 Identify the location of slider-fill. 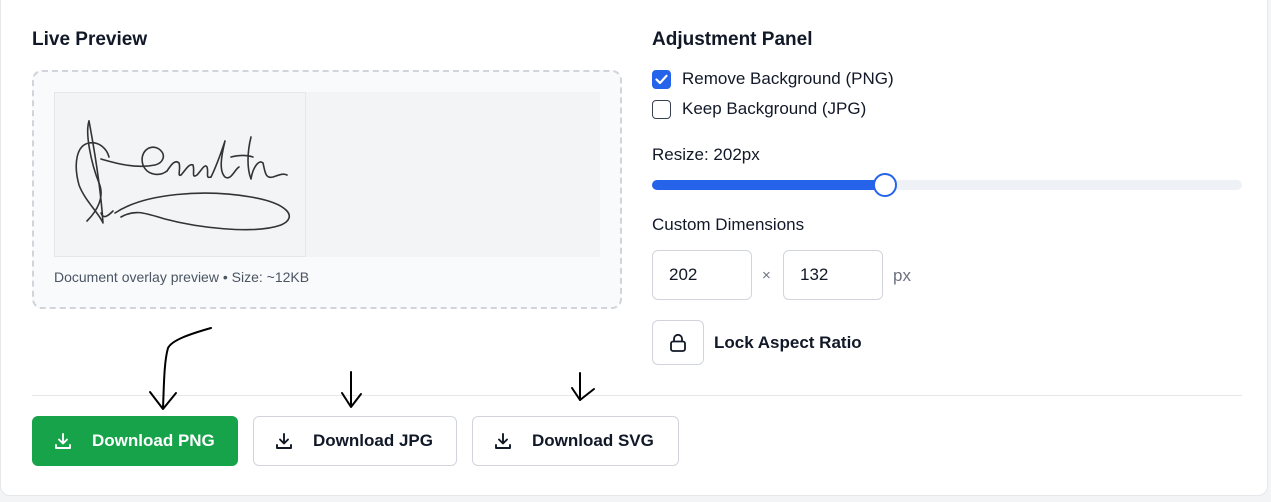
(769, 185).